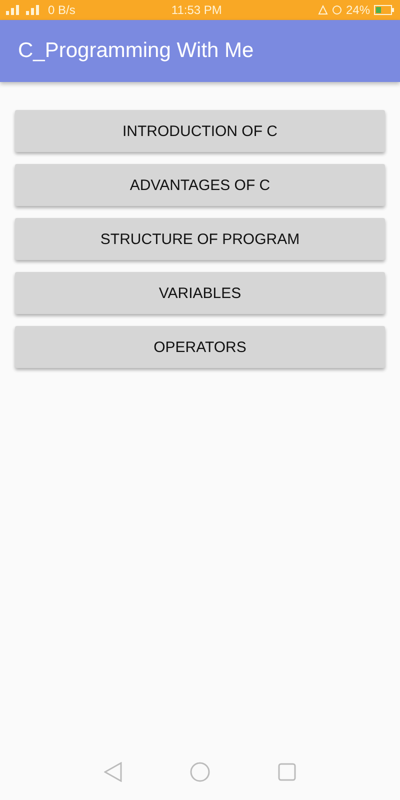 This screenshot has width=400, height=800. What do you see at coordinates (337, 10) in the screenshot?
I see `timer-icon` at bounding box center [337, 10].